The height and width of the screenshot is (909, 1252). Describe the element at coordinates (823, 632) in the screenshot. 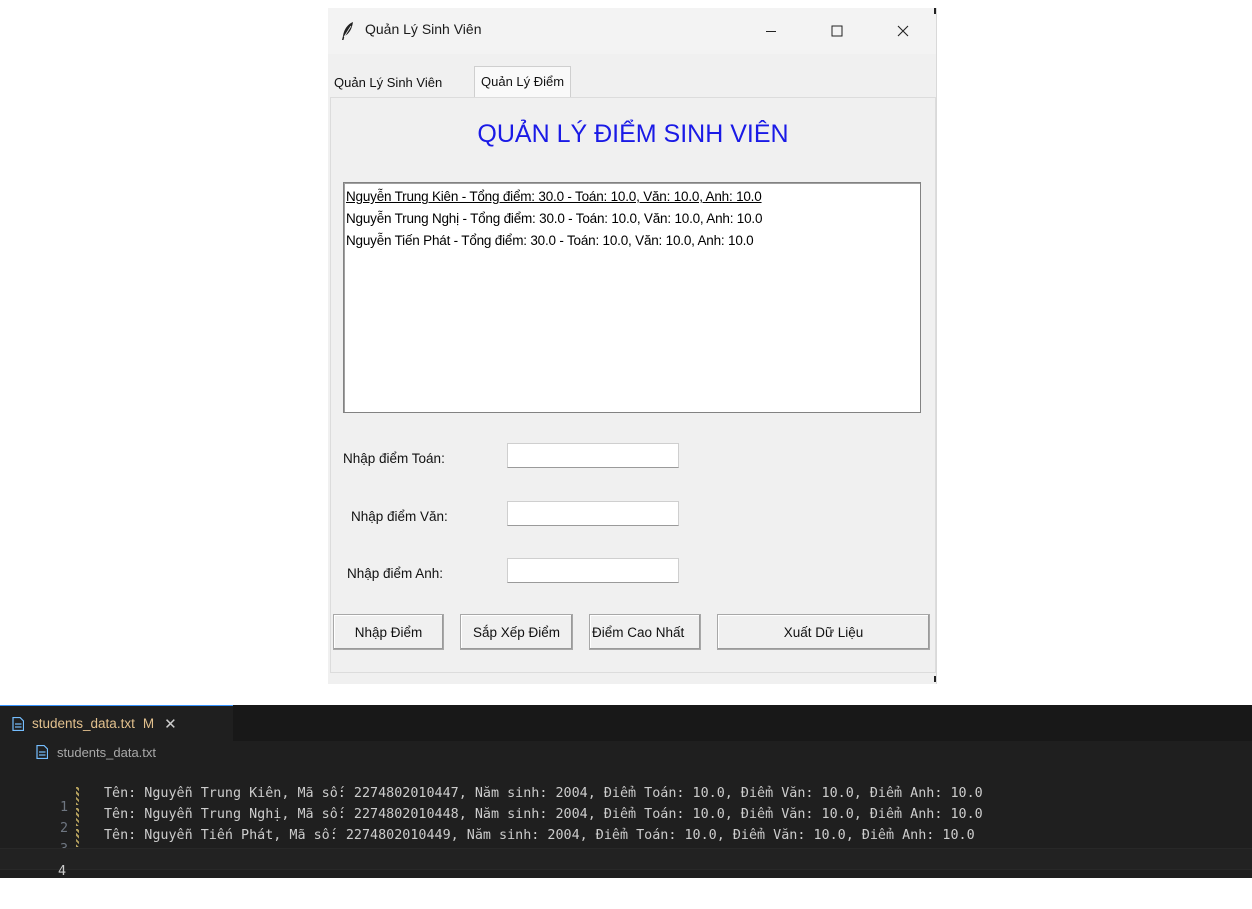

I see `export-data-button: Xuất Dữ Liệu` at that location.